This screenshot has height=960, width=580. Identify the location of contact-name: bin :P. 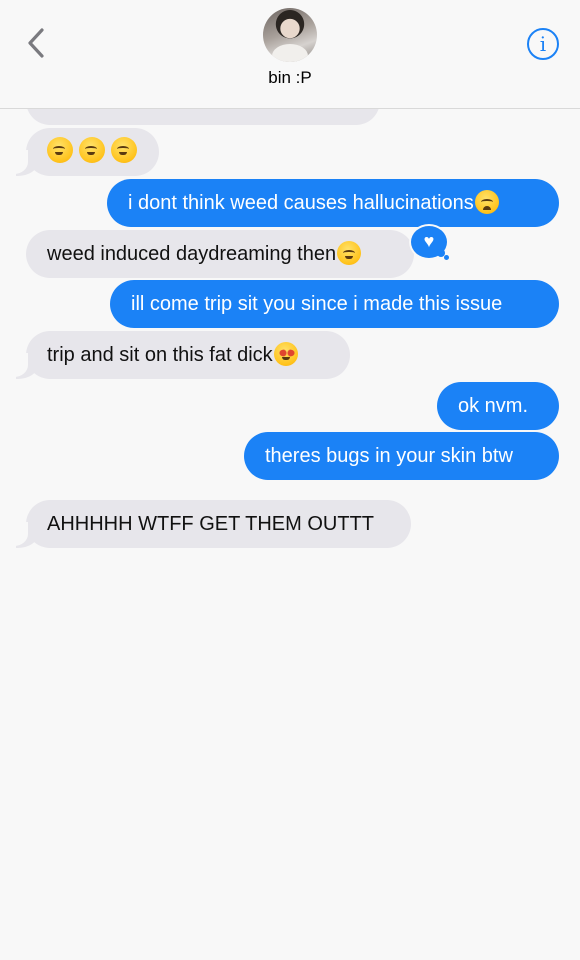
(290, 78).